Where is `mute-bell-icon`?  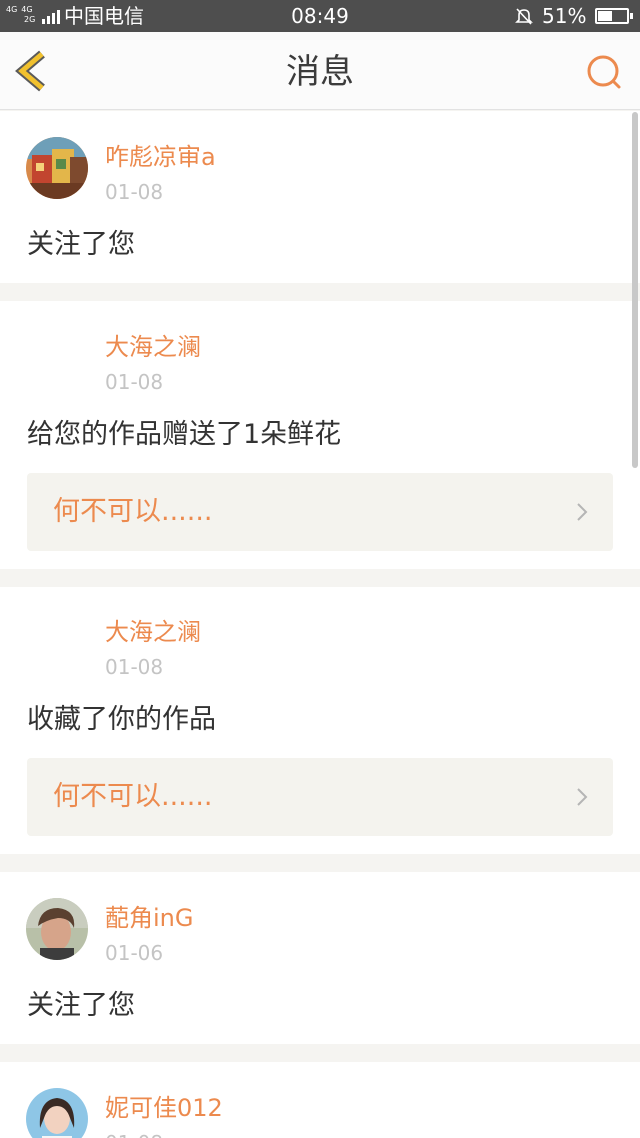 mute-bell-icon is located at coordinates (524, 16).